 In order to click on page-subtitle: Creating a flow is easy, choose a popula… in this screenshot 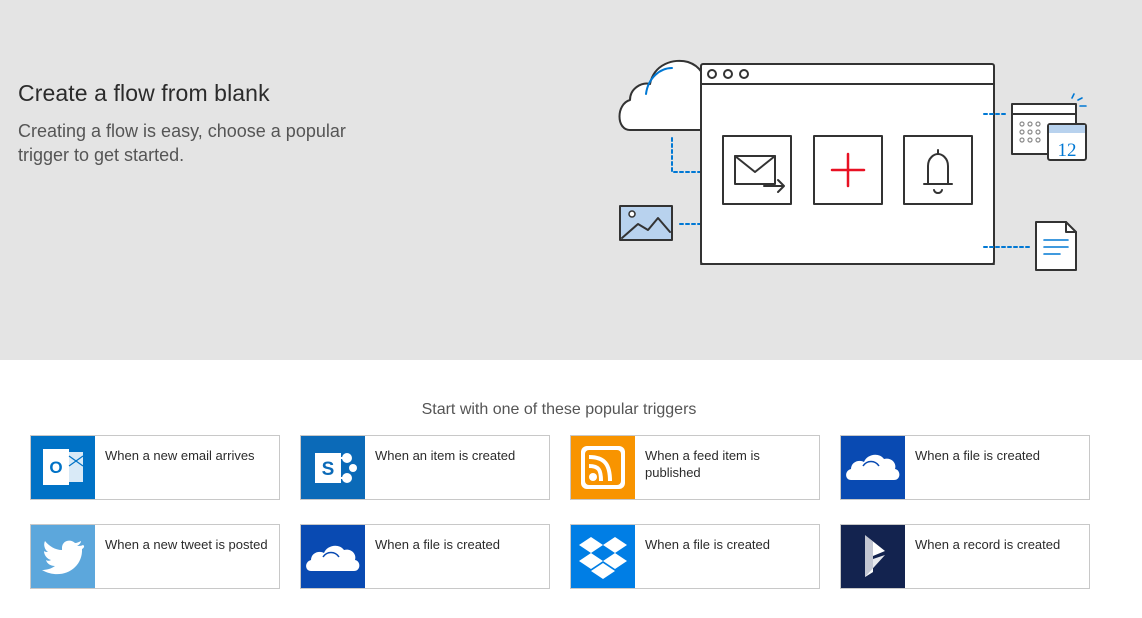, I will do `click(182, 143)`.